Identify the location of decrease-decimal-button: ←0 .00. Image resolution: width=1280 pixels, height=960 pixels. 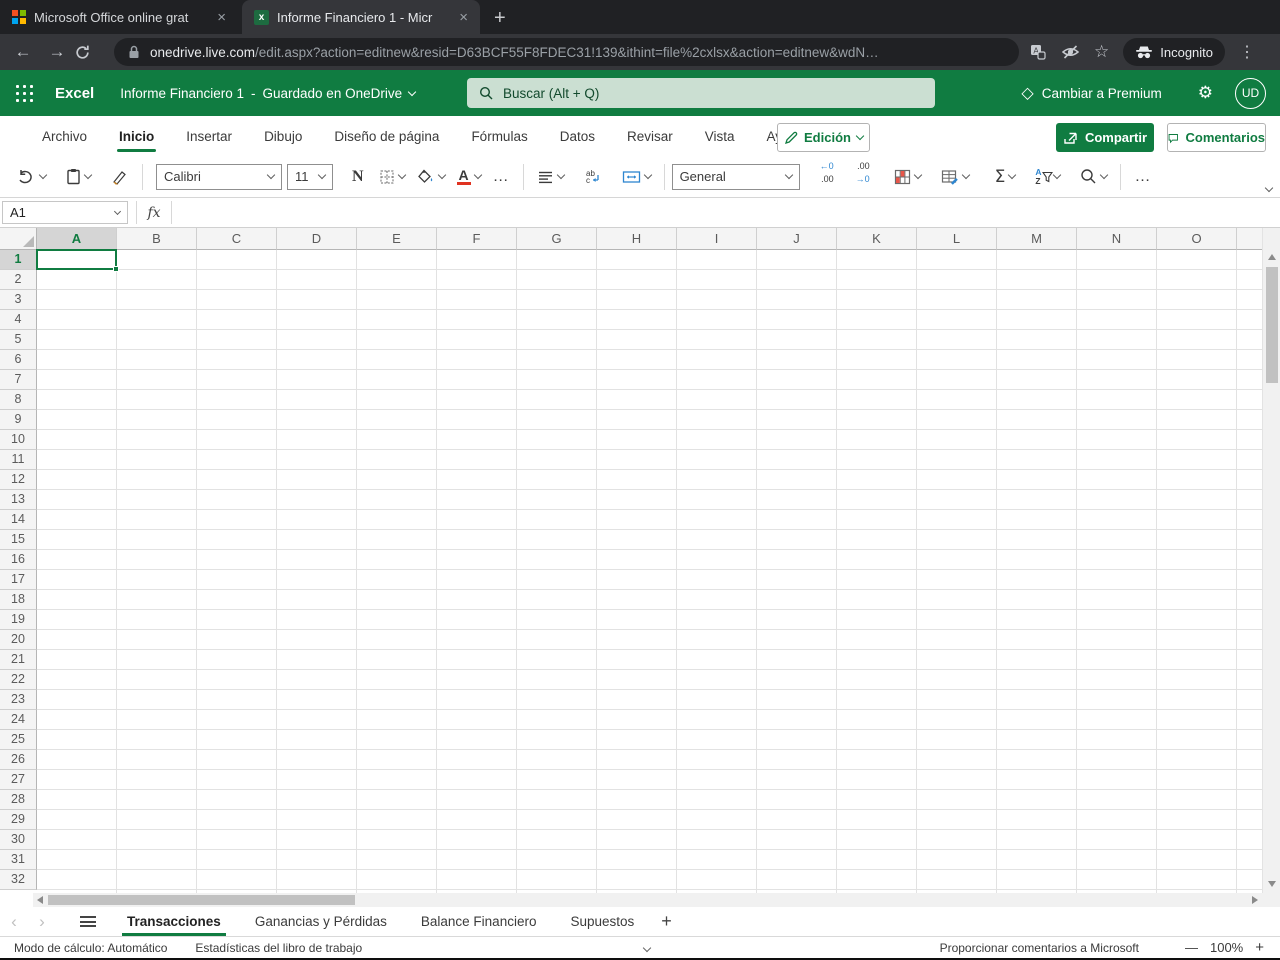
(827, 176).